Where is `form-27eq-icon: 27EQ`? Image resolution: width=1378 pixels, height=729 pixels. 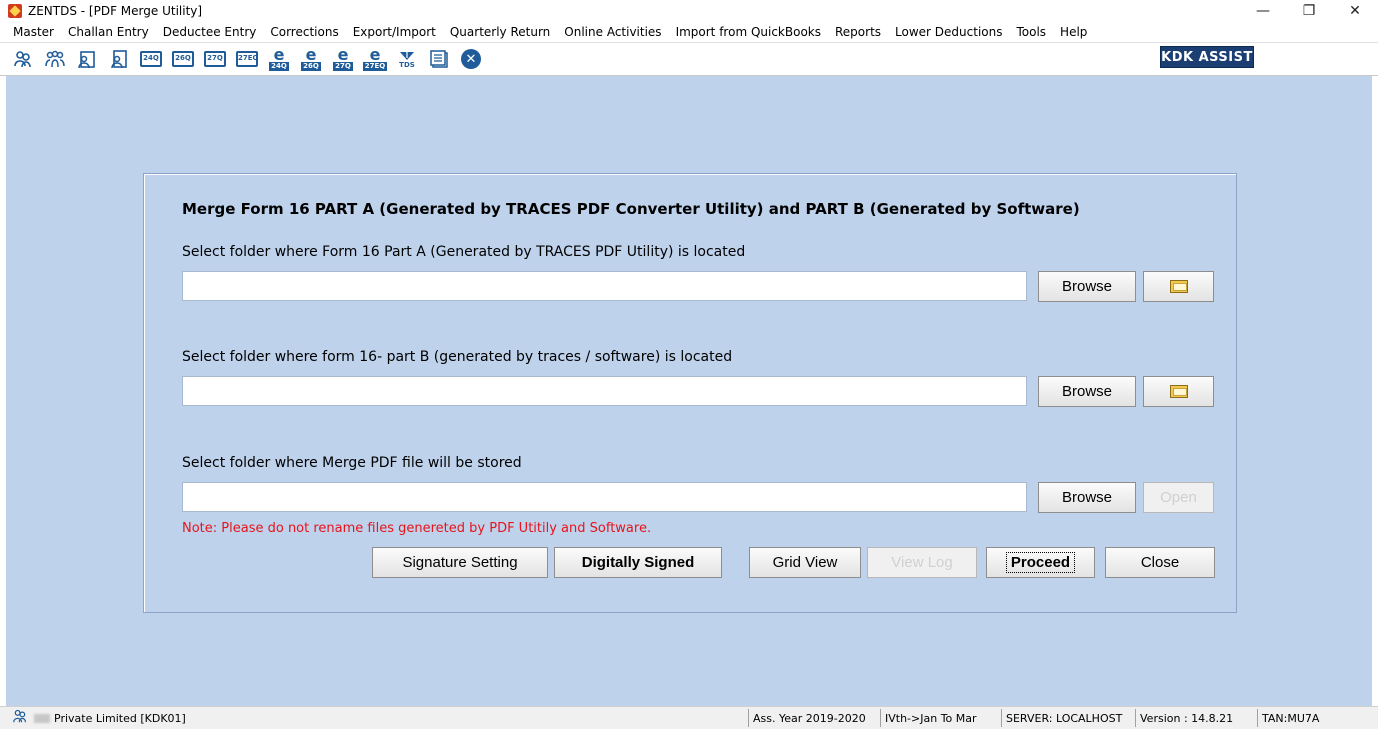 form-27eq-icon: 27EQ is located at coordinates (247, 59).